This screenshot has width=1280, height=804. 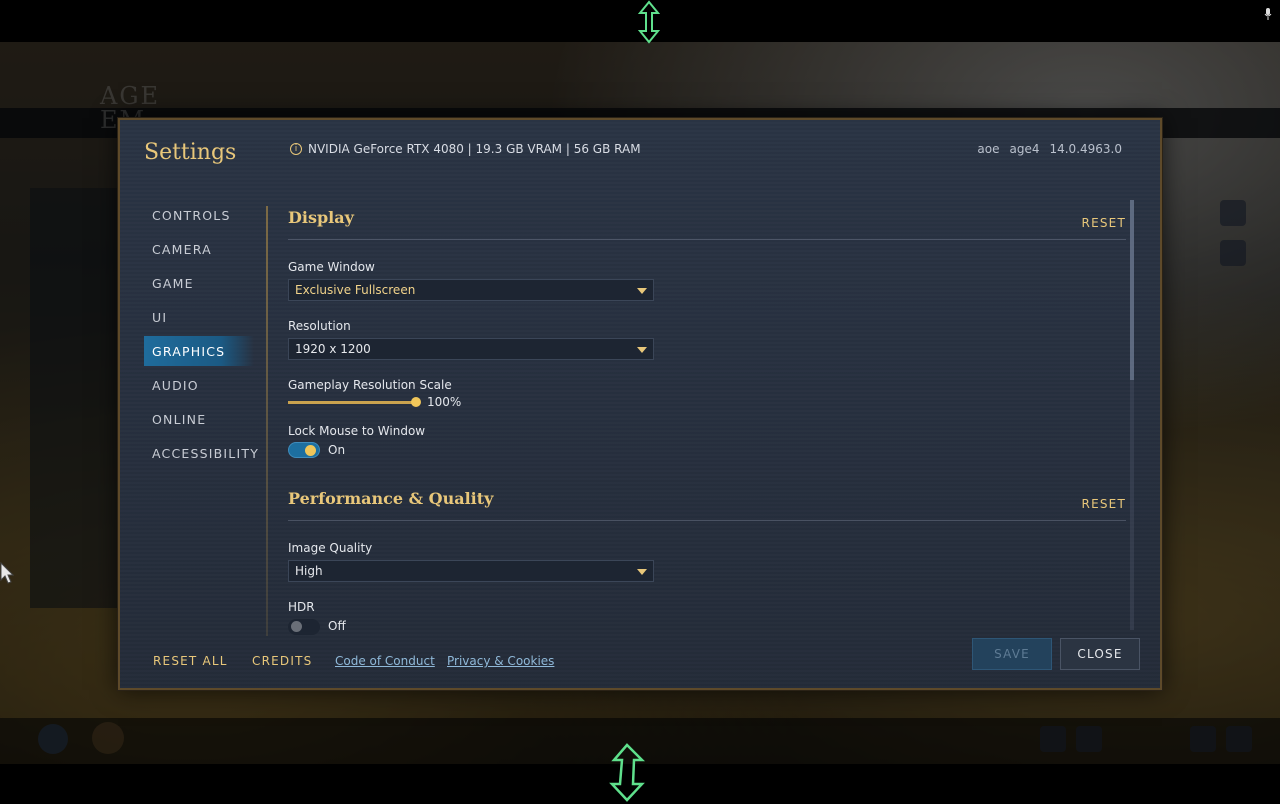 I want to click on display-reset-button: RESET, so click(x=1104, y=223).